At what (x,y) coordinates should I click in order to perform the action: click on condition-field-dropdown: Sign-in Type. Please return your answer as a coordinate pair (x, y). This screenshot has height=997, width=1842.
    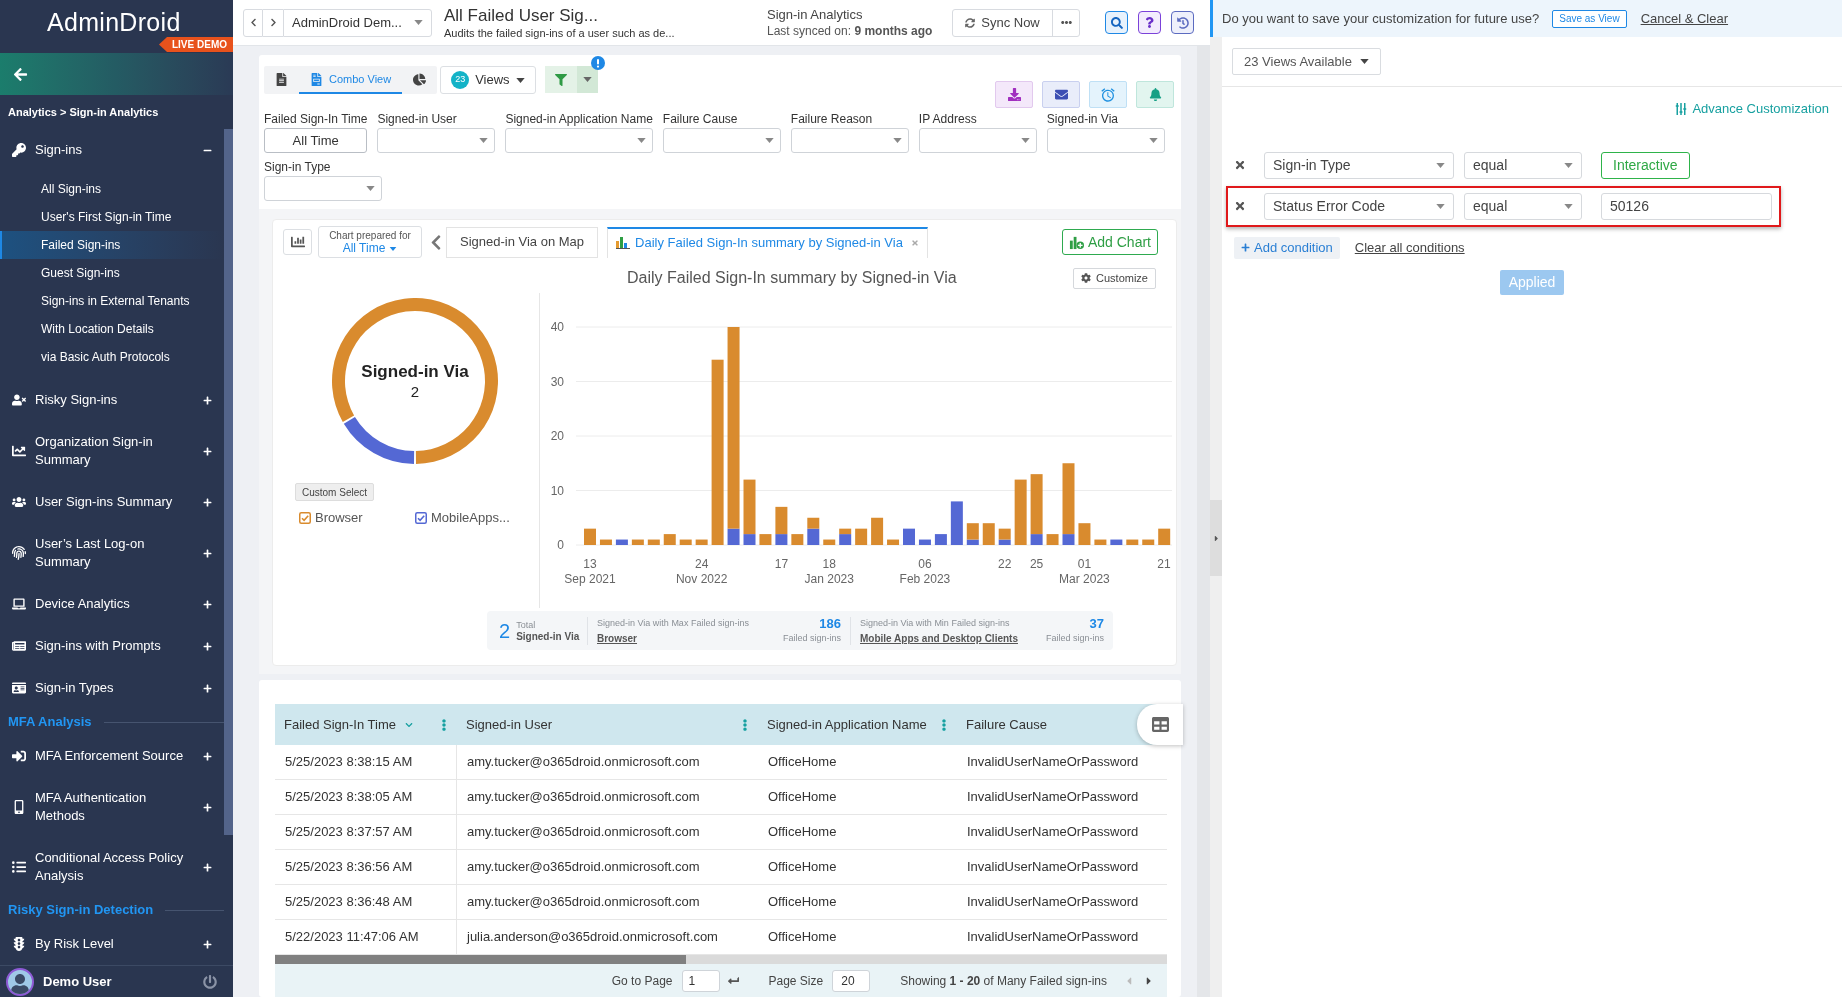
    Looking at the image, I should click on (1359, 165).